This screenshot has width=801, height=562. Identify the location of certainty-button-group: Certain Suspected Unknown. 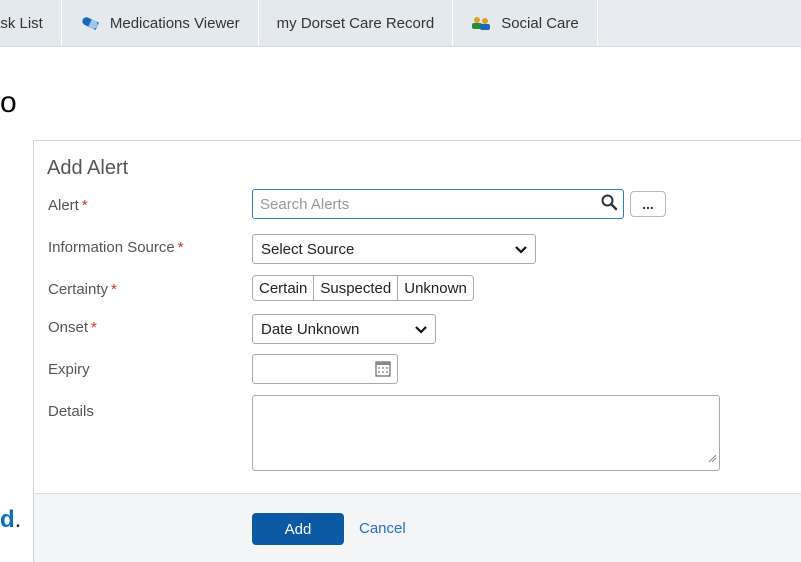
(363, 288).